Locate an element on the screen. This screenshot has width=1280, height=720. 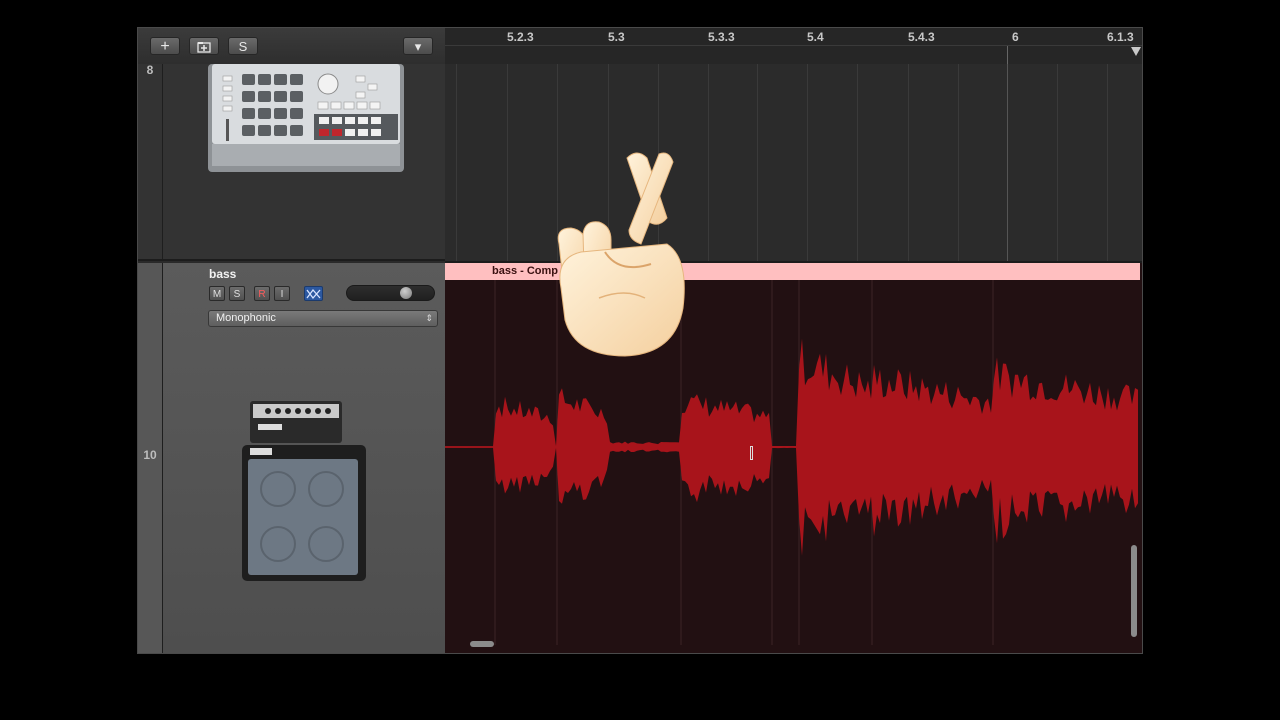
ruler-tick: 5.2.3 is located at coordinates (520, 37).